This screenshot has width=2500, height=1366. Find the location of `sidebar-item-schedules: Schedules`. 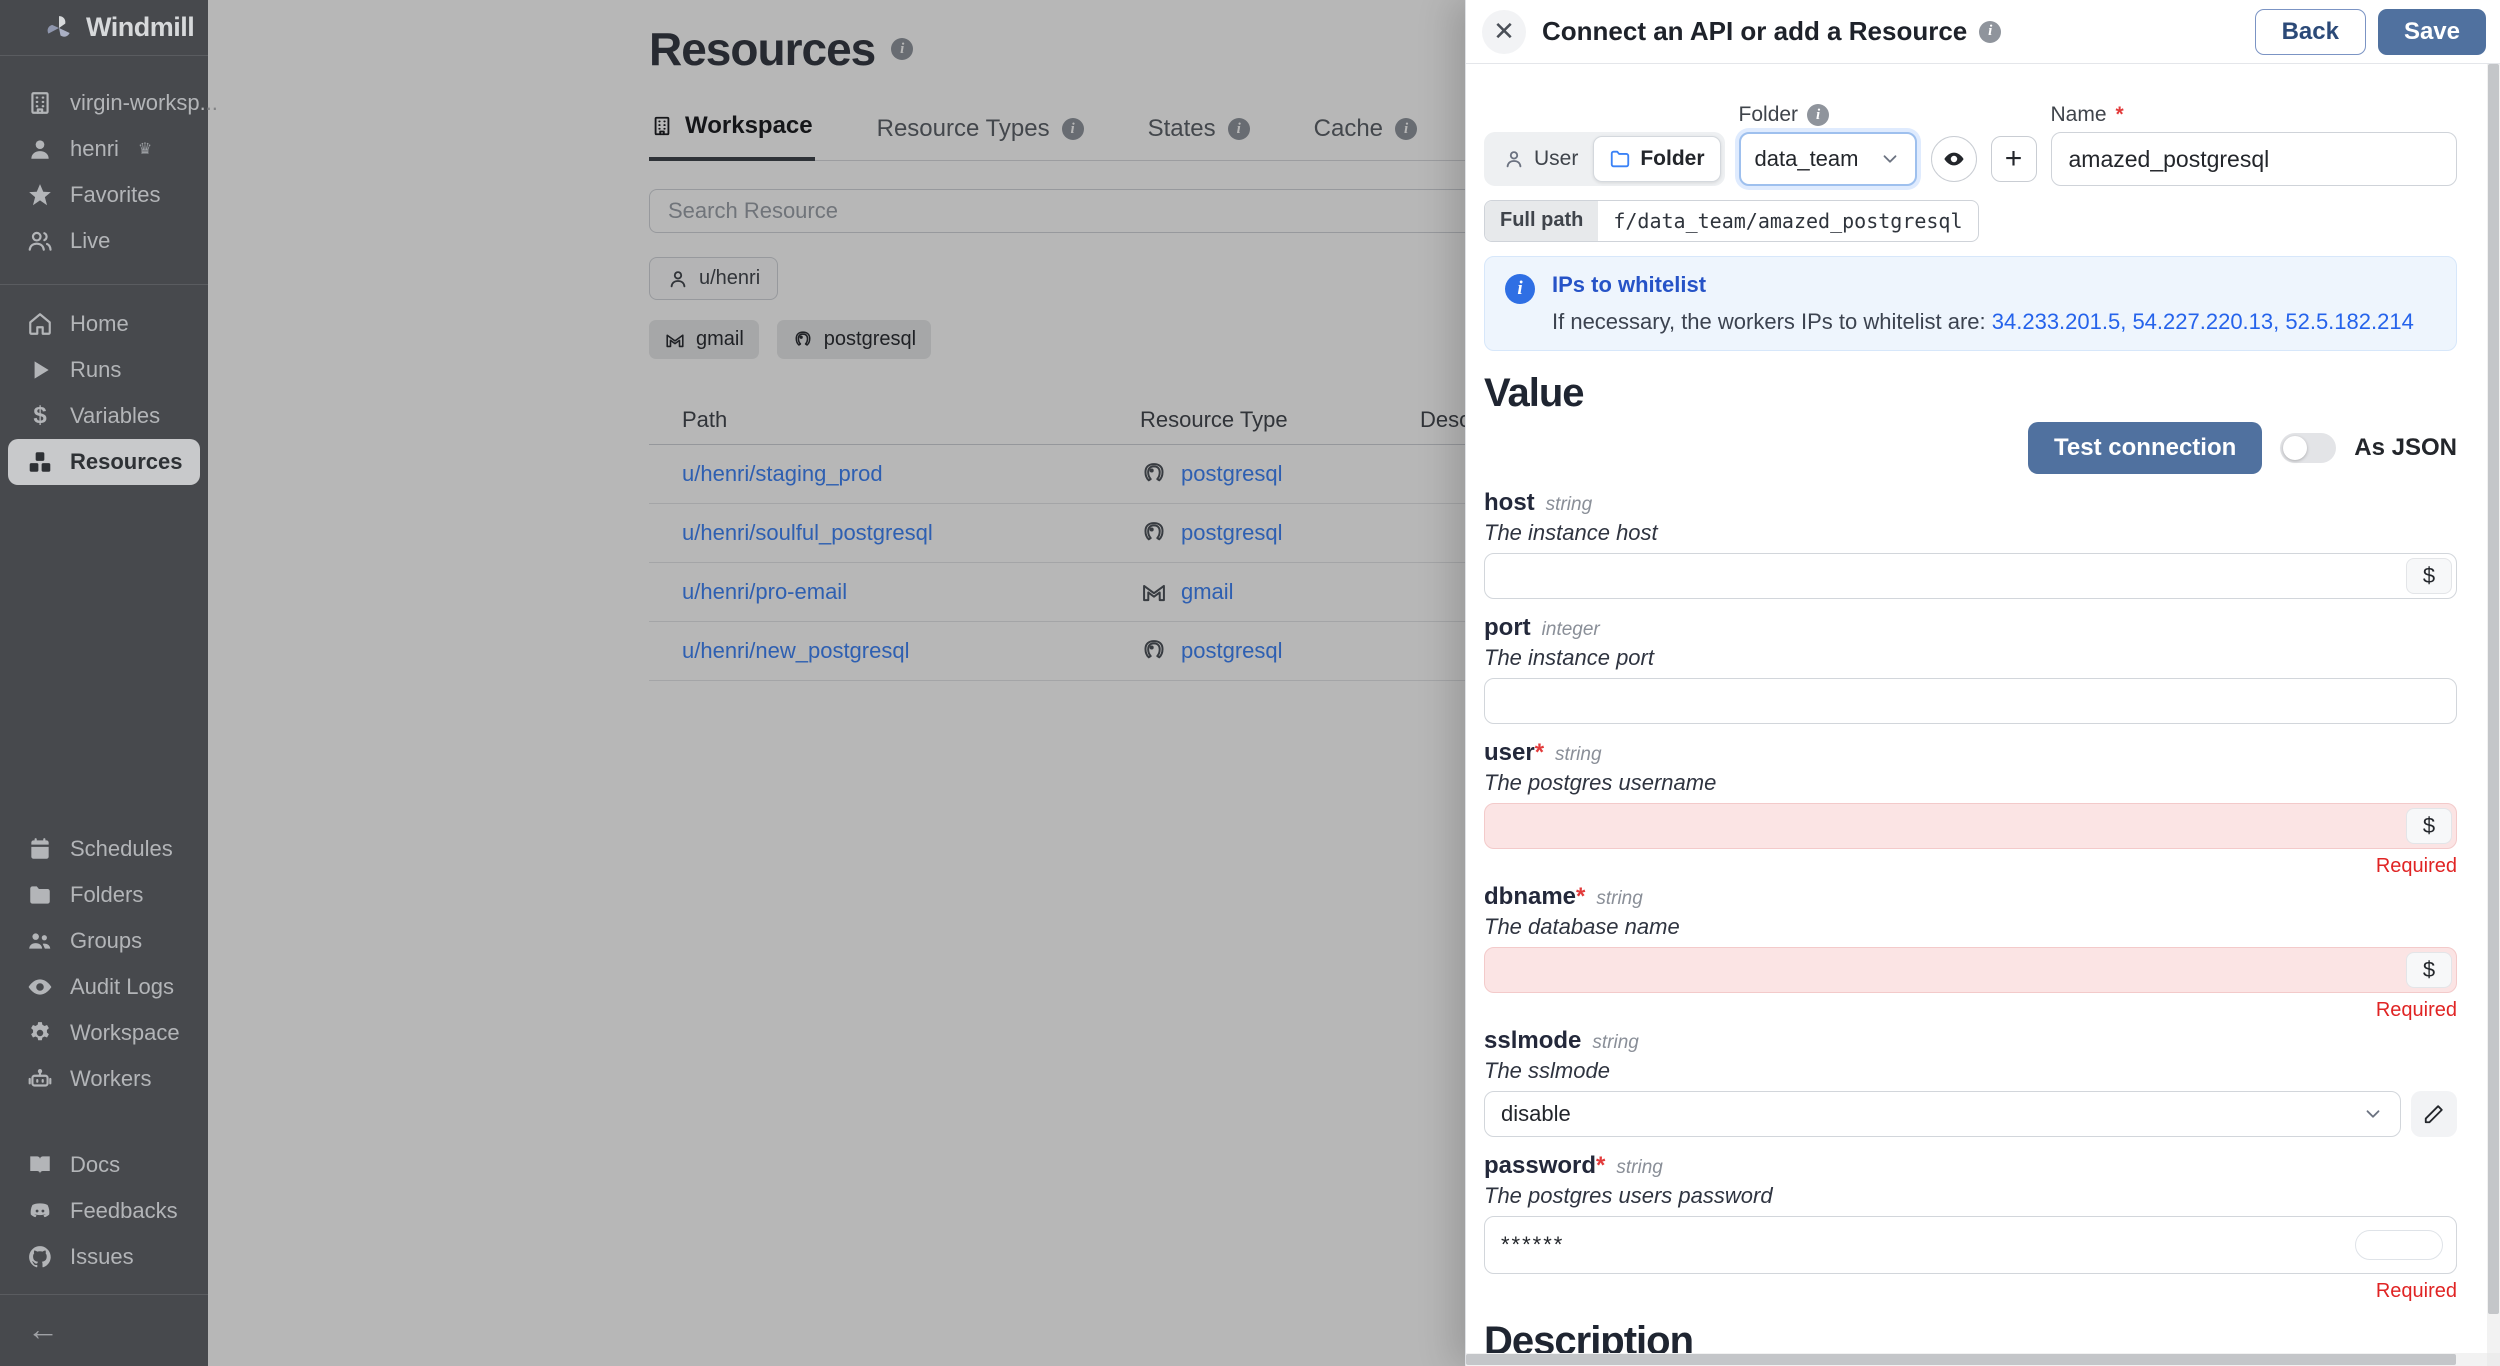

sidebar-item-schedules: Schedules is located at coordinates (104, 849).